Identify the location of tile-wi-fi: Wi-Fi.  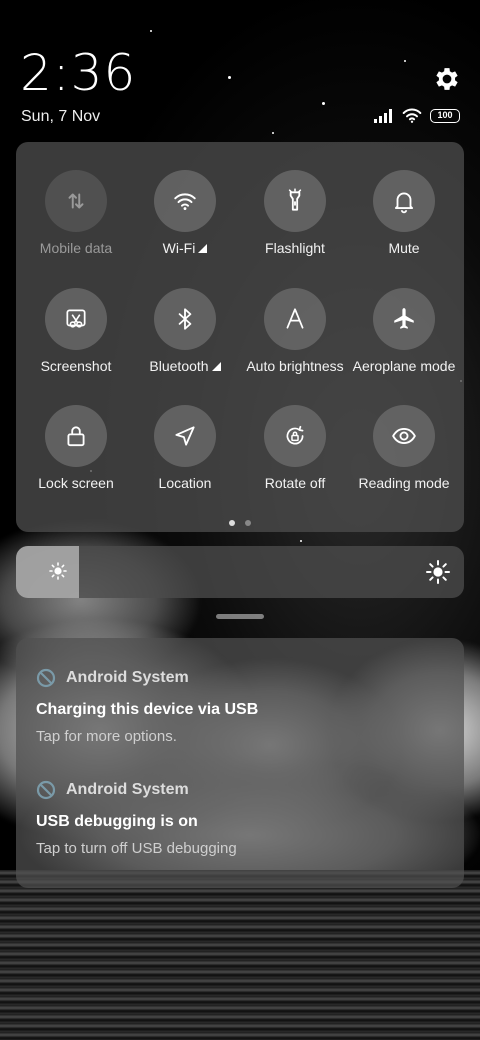
(185, 222).